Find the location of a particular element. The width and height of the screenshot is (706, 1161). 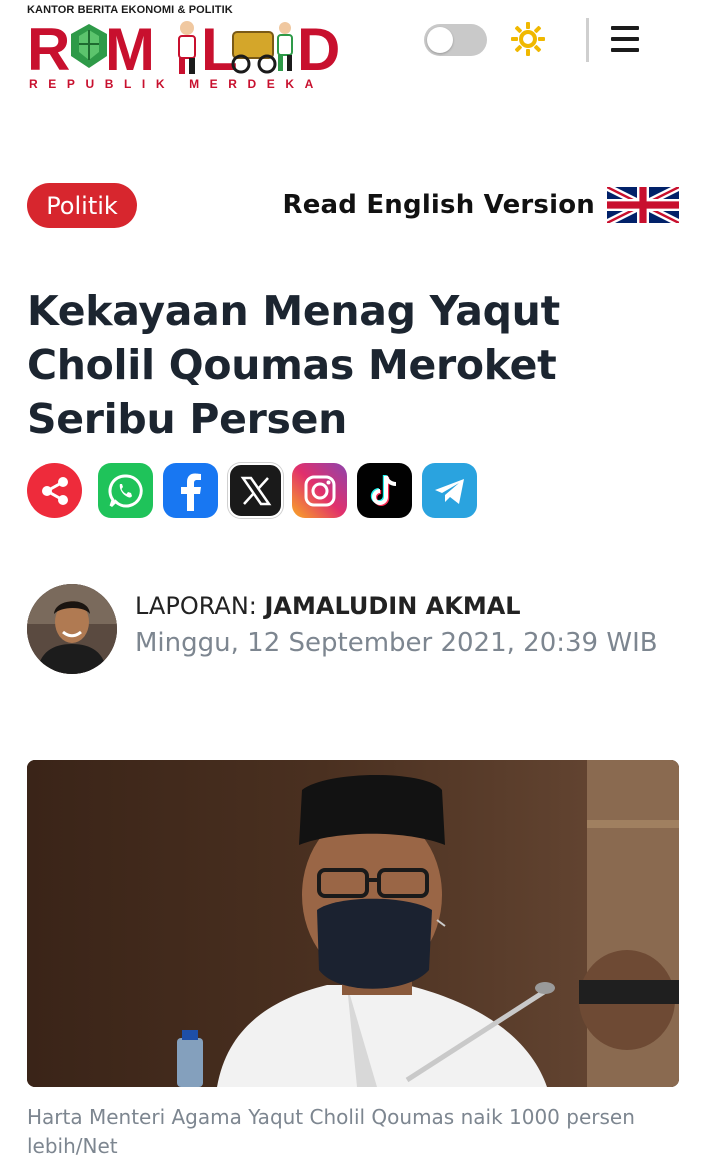

x-icon is located at coordinates (255, 490).